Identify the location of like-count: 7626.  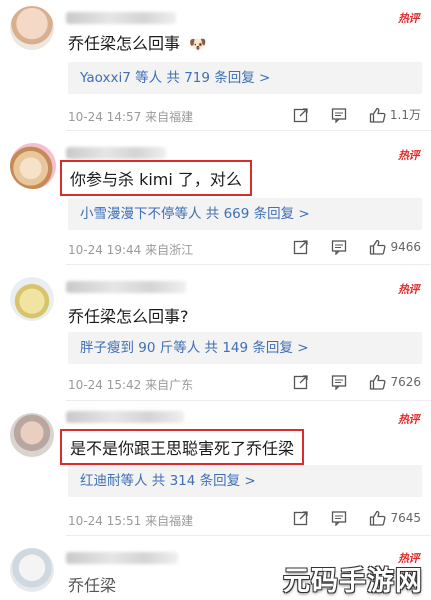
(405, 382).